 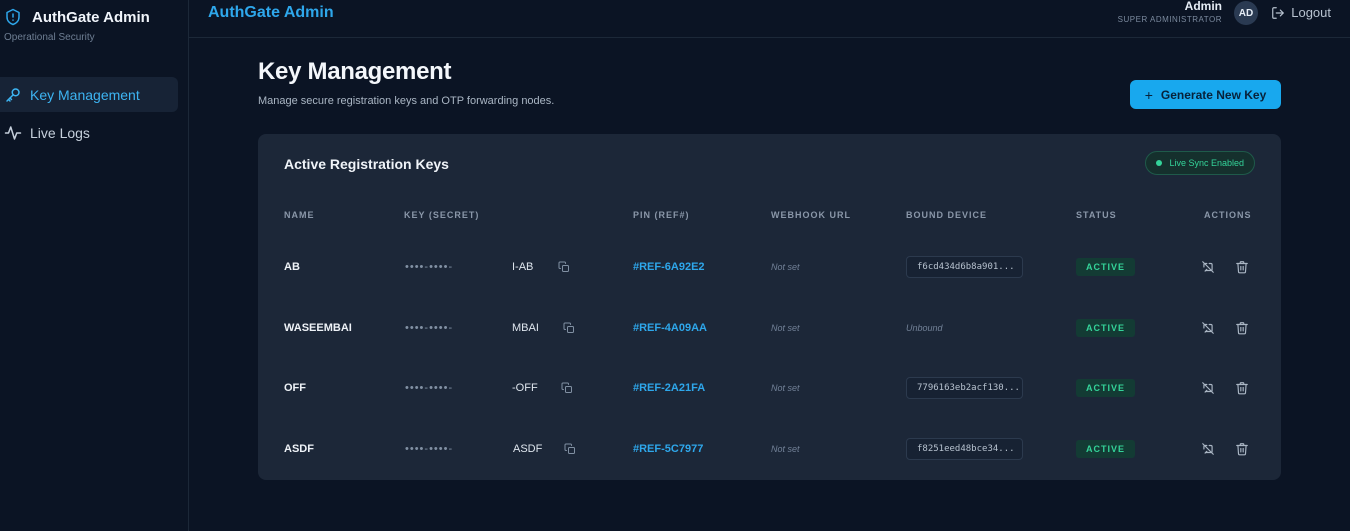 I want to click on column-header-name: NAME, so click(x=299, y=215).